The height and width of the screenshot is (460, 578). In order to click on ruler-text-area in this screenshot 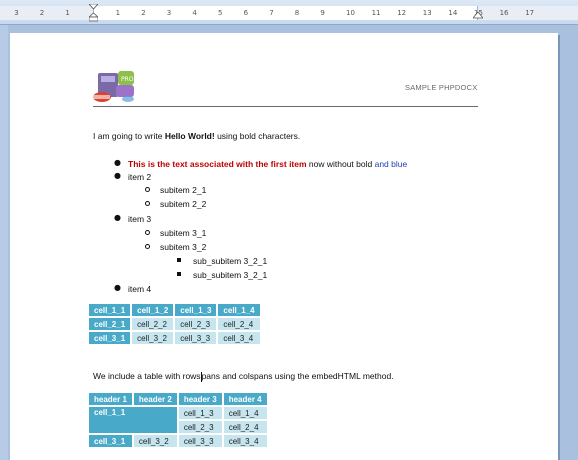, I will do `click(285, 13)`.